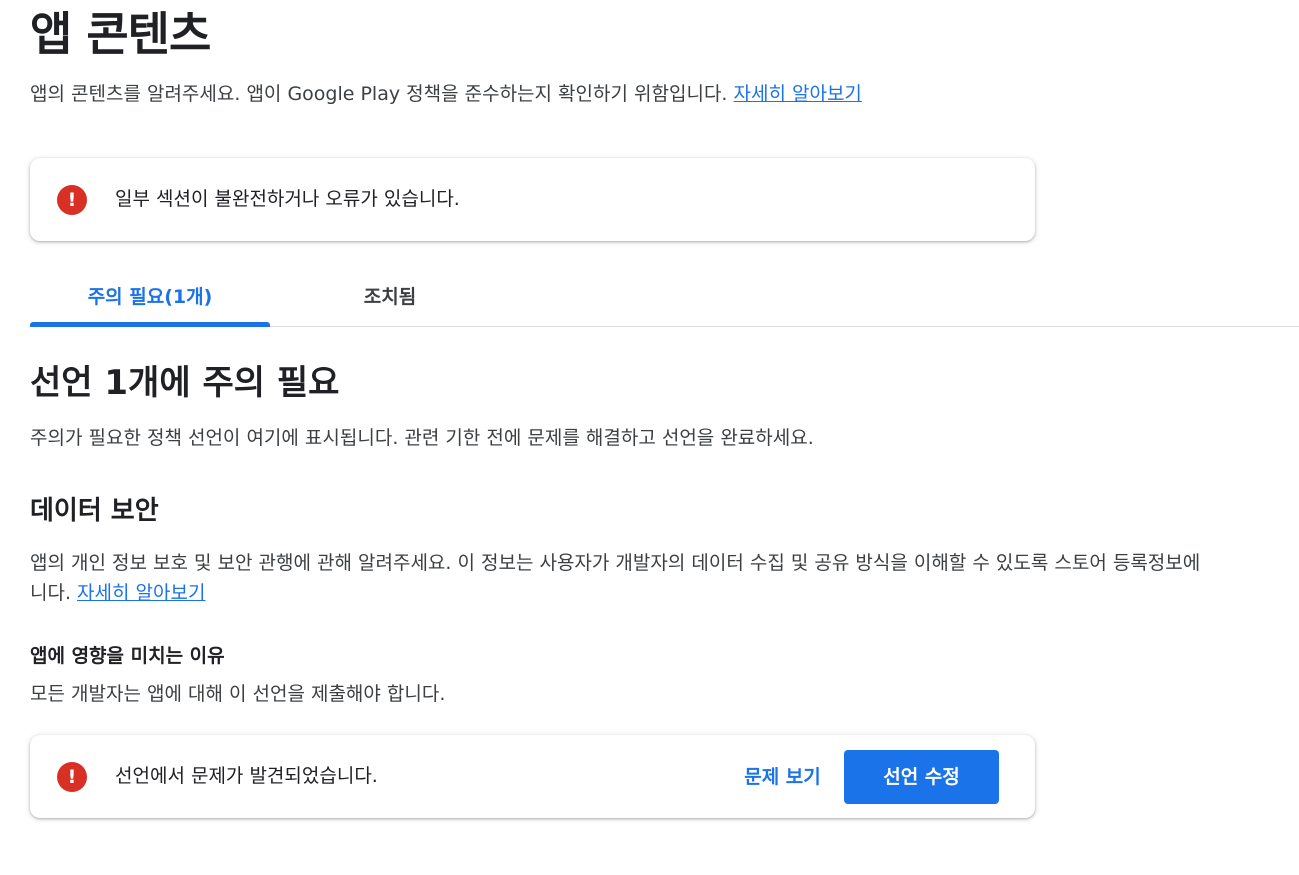 The height and width of the screenshot is (875, 1299). What do you see at coordinates (127, 656) in the screenshot?
I see `reason-title: 앱에 영향을 미치는 이유` at bounding box center [127, 656].